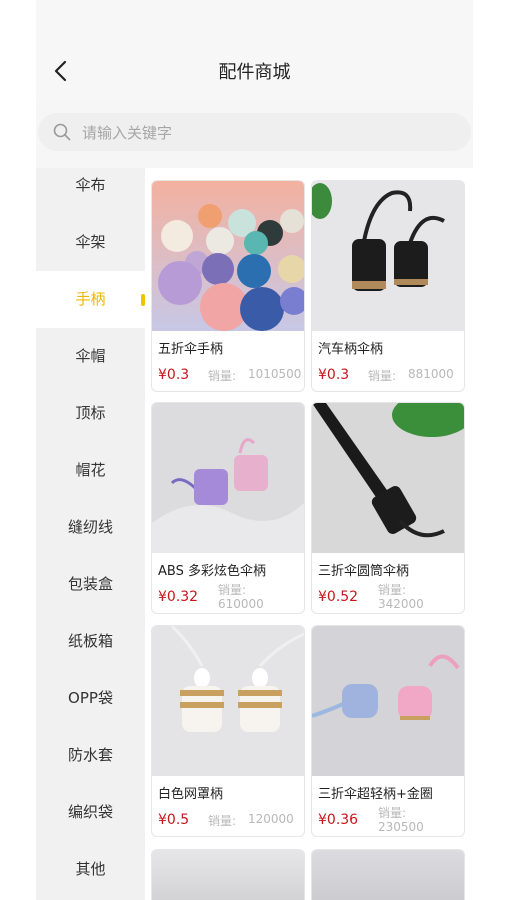  Describe the element at coordinates (127, 132) in the screenshot. I see `search-input: 请输入关键字` at that location.